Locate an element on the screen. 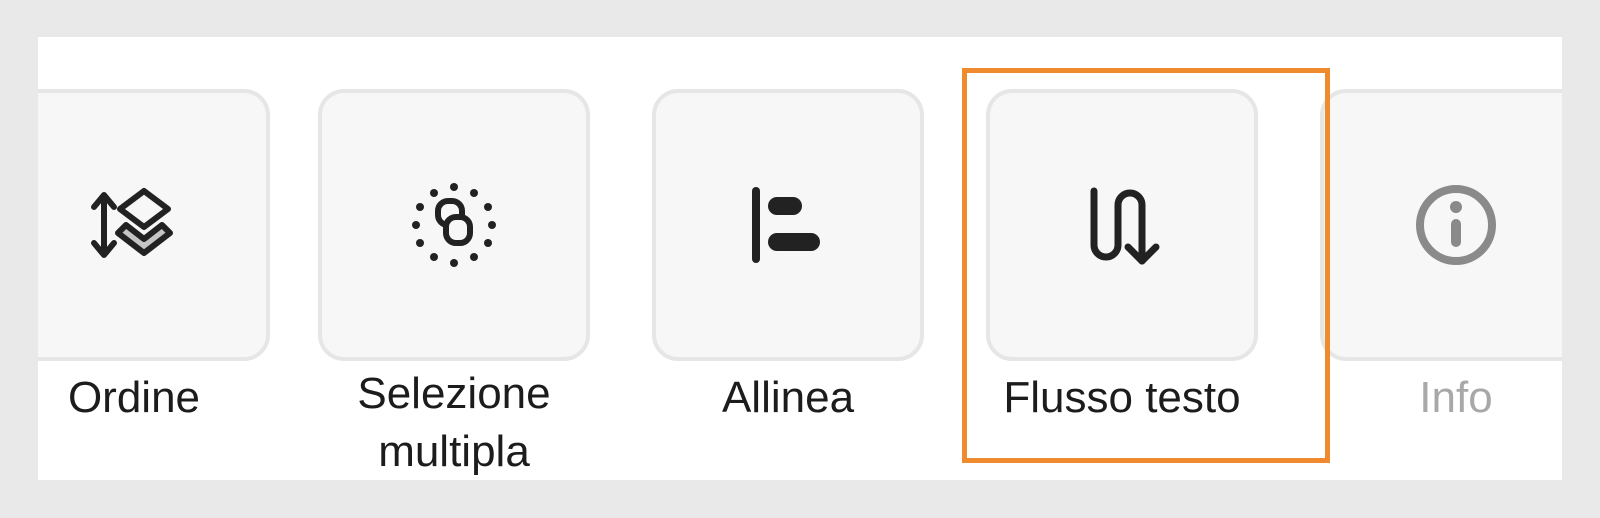  allinea-button is located at coordinates (788, 225).